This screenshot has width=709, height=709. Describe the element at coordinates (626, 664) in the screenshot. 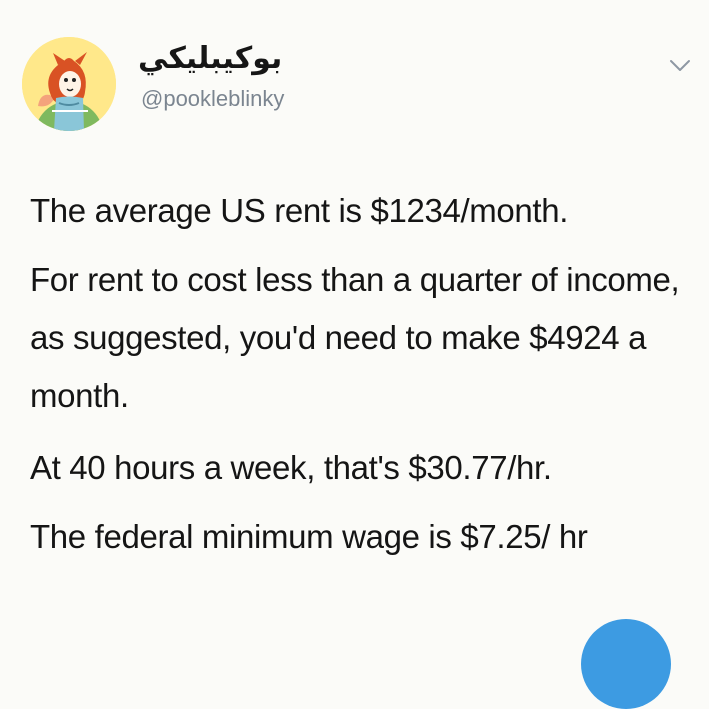

I see `floating-action-button` at that location.